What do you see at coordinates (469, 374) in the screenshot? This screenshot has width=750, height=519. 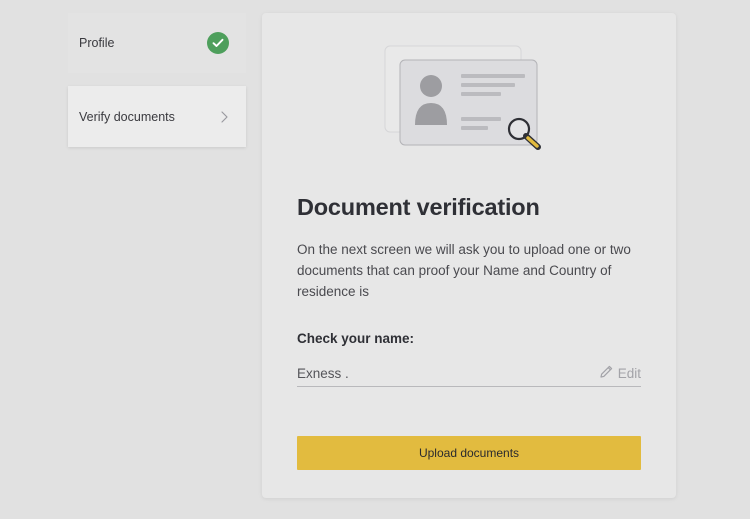 I see `name-field: Exness . Edit` at bounding box center [469, 374].